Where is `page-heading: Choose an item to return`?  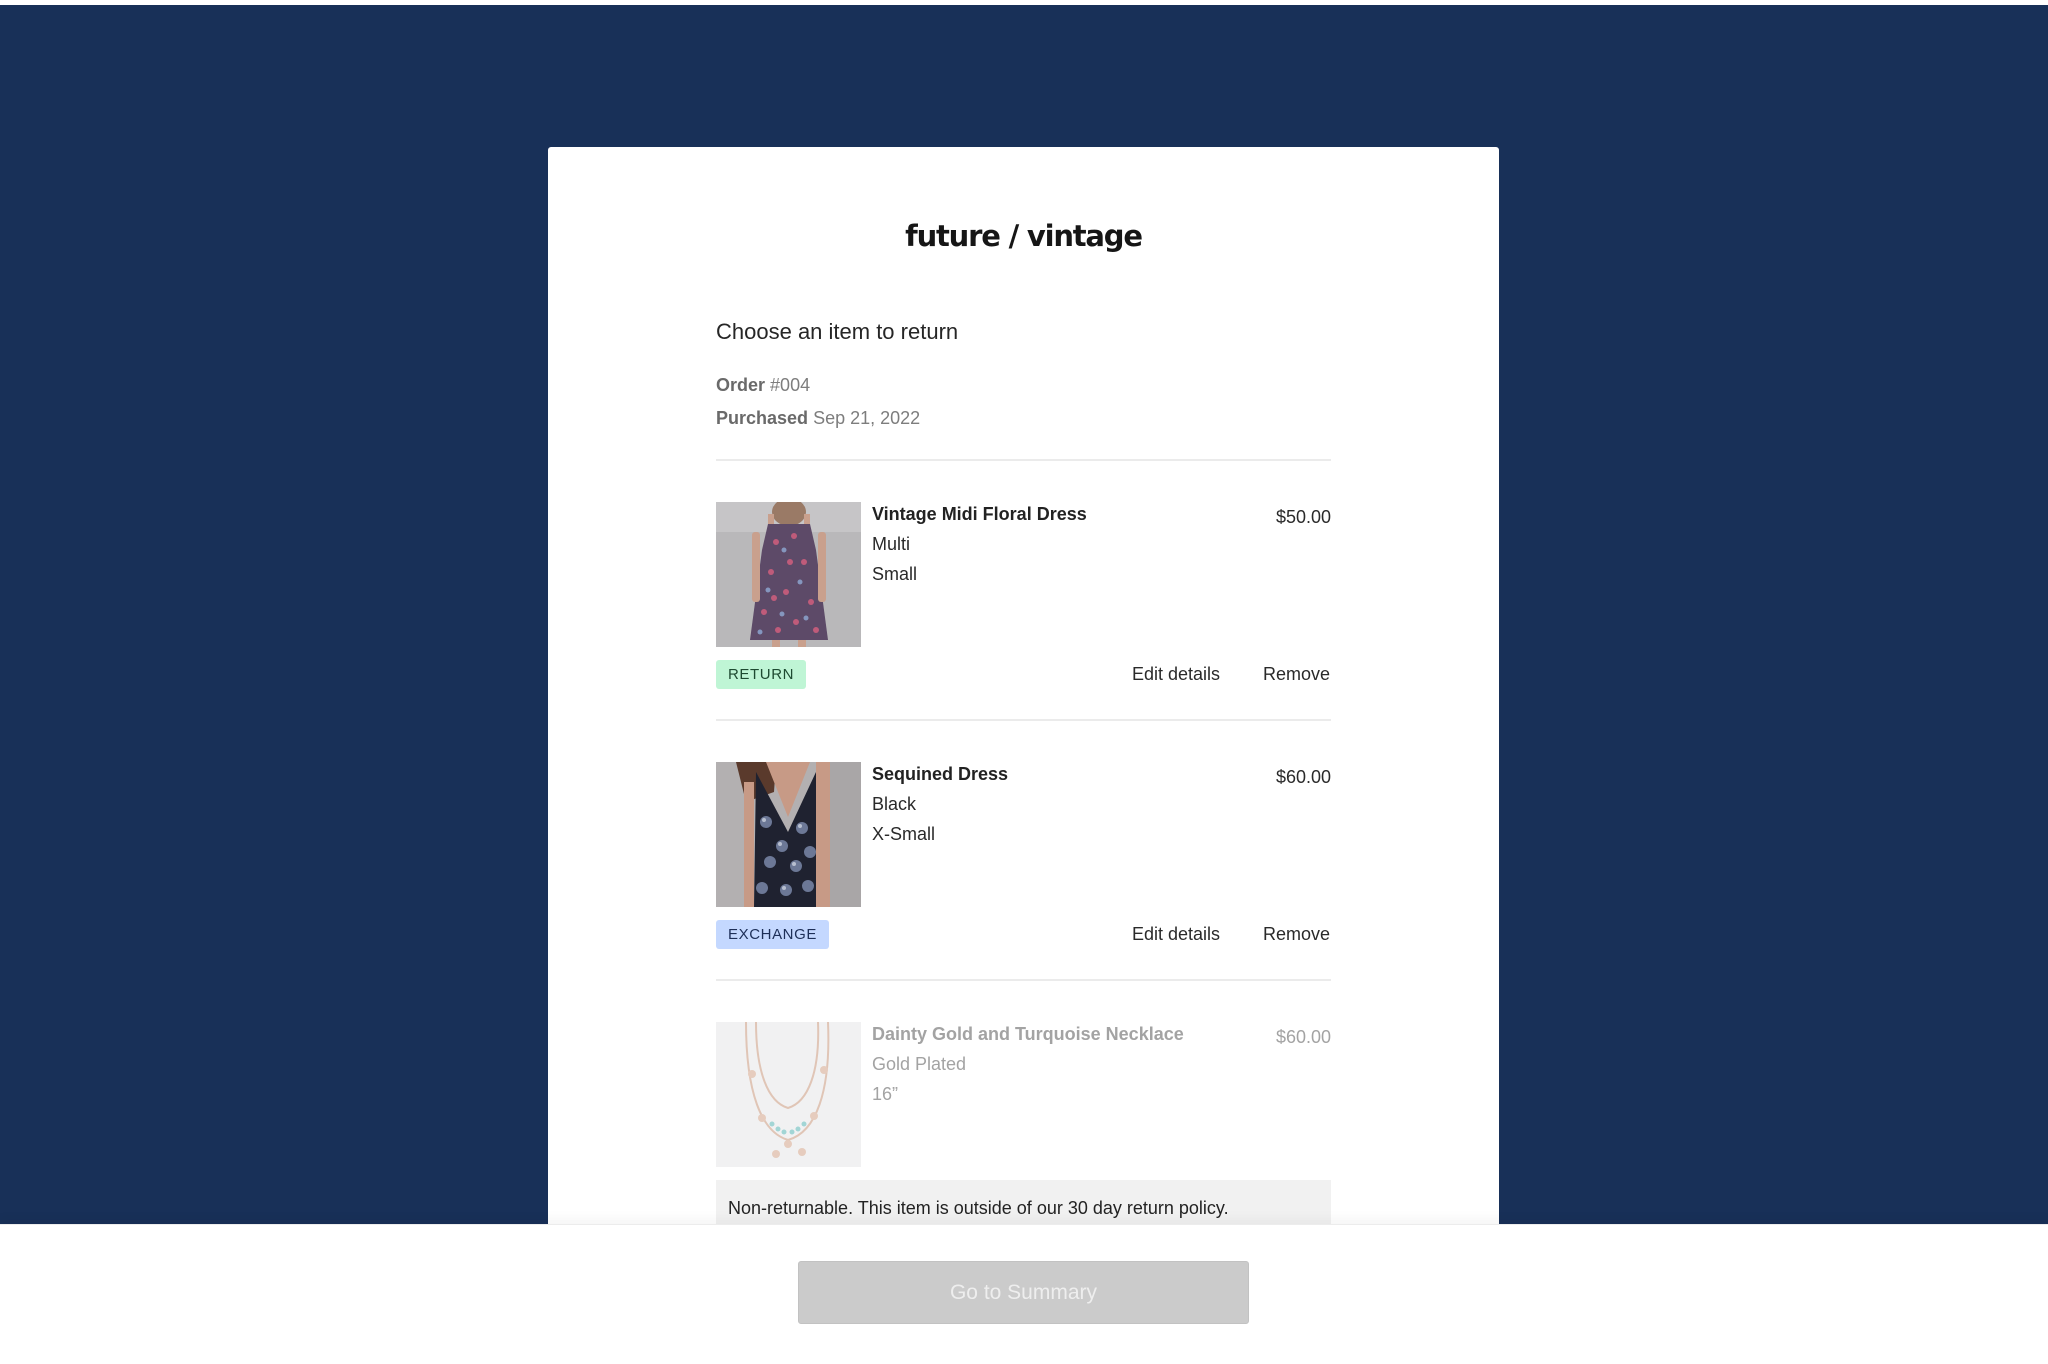 page-heading: Choose an item to return is located at coordinates (837, 331).